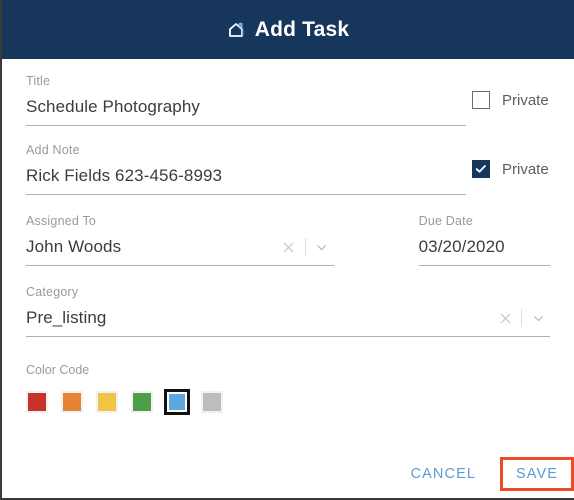 The image size is (574, 500). Describe the element at coordinates (462, 247) in the screenshot. I see `due-date-input: 03/20/2020` at that location.